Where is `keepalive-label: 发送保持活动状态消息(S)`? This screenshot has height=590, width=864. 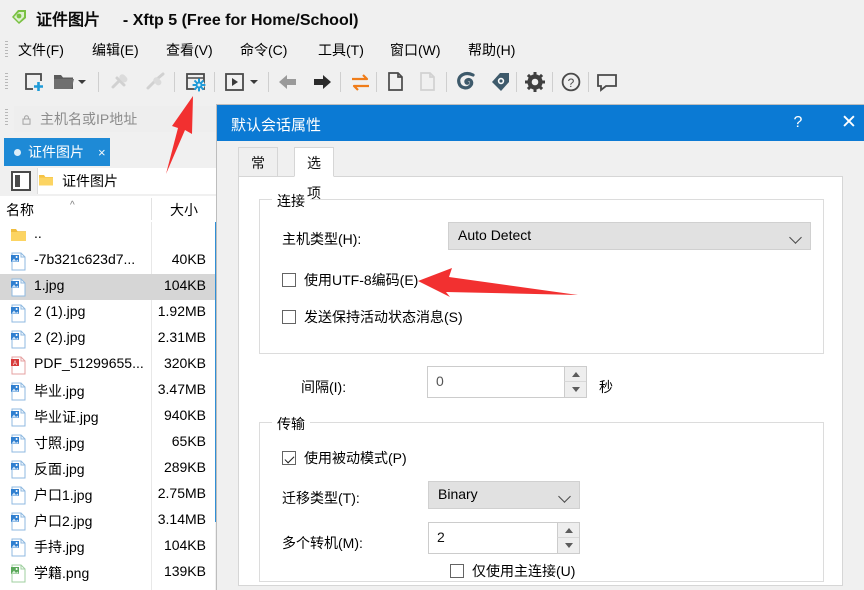
keepalive-label: 发送保持活动状态消息(S) is located at coordinates (383, 317).